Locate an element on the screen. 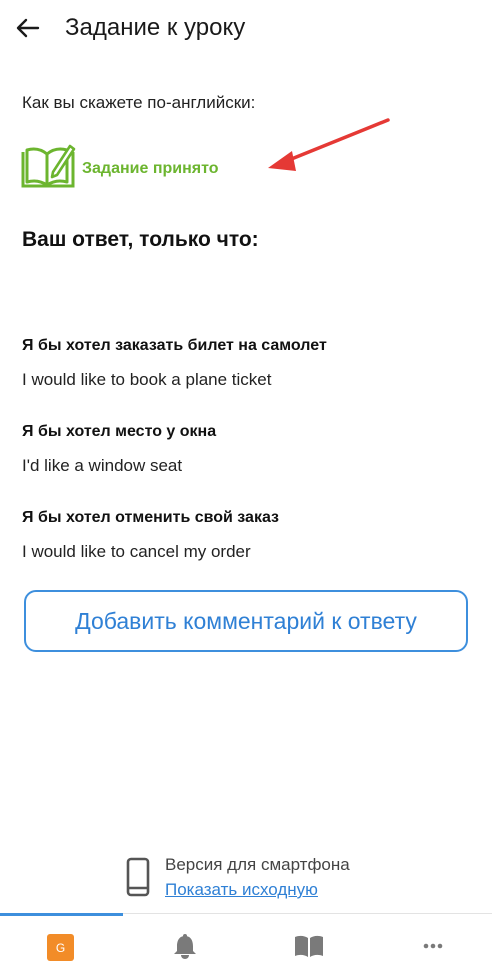  answer-russian: Я бы хотел место у окна is located at coordinates (119, 431).